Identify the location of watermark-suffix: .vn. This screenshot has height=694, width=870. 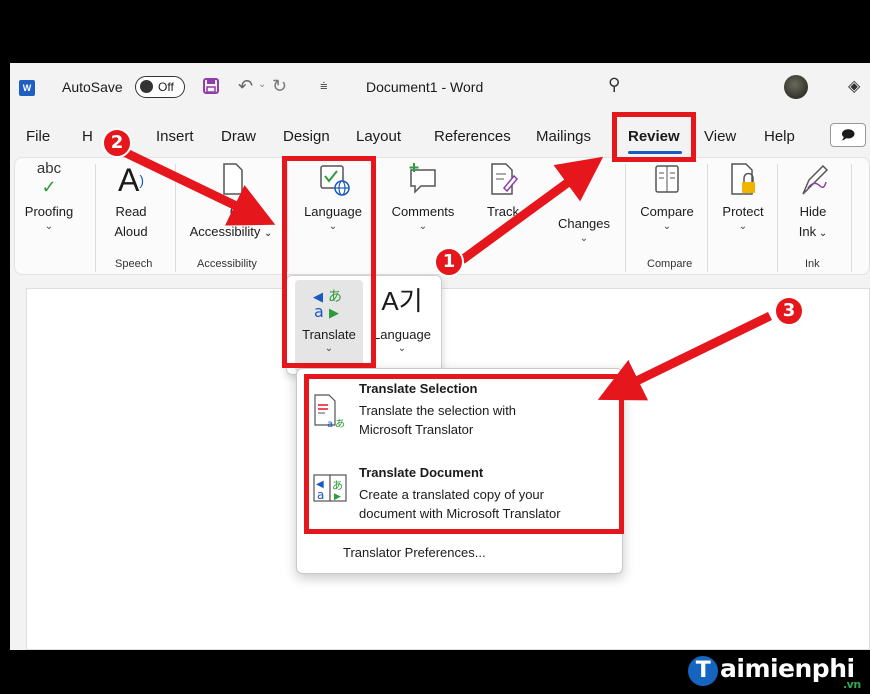
(852, 684).